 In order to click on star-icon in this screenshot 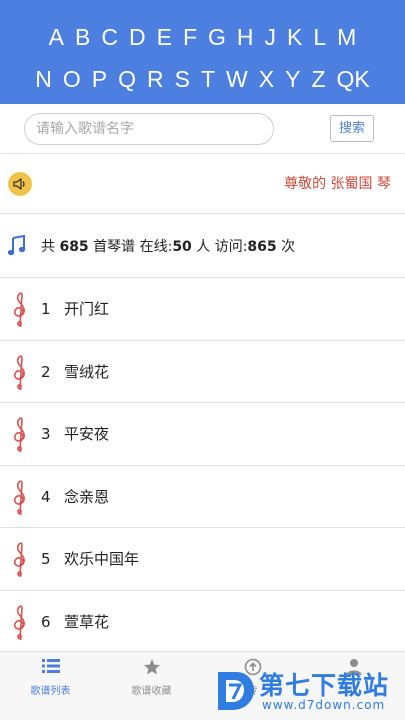, I will do `click(151, 667)`.